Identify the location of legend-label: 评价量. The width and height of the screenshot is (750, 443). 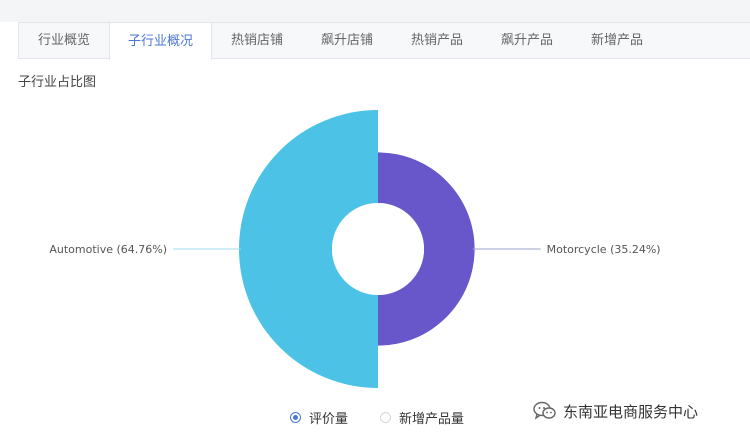
(329, 419).